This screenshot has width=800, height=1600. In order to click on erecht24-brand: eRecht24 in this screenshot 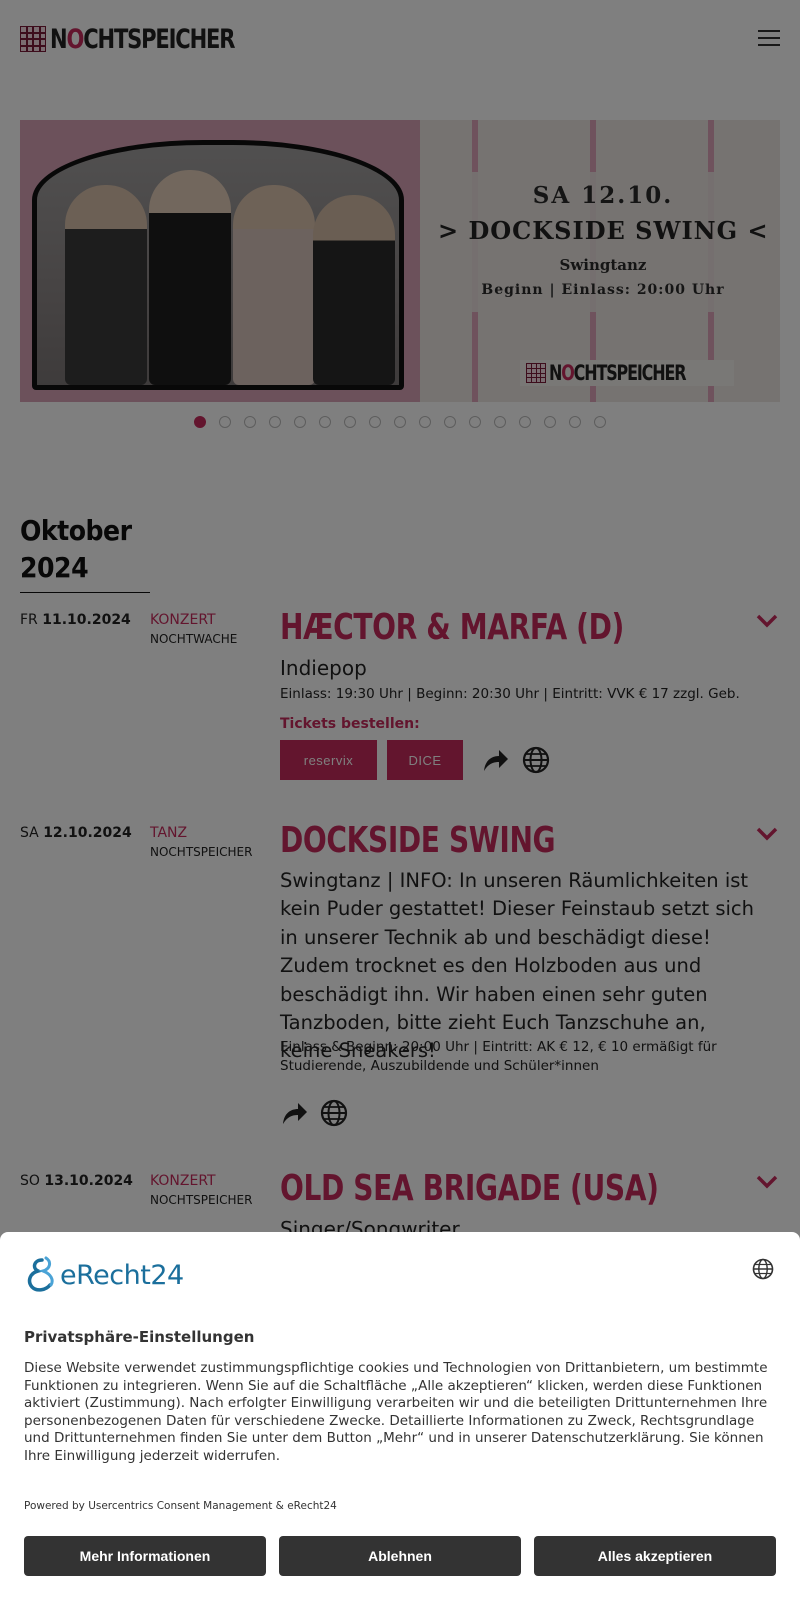, I will do `click(122, 1275)`.